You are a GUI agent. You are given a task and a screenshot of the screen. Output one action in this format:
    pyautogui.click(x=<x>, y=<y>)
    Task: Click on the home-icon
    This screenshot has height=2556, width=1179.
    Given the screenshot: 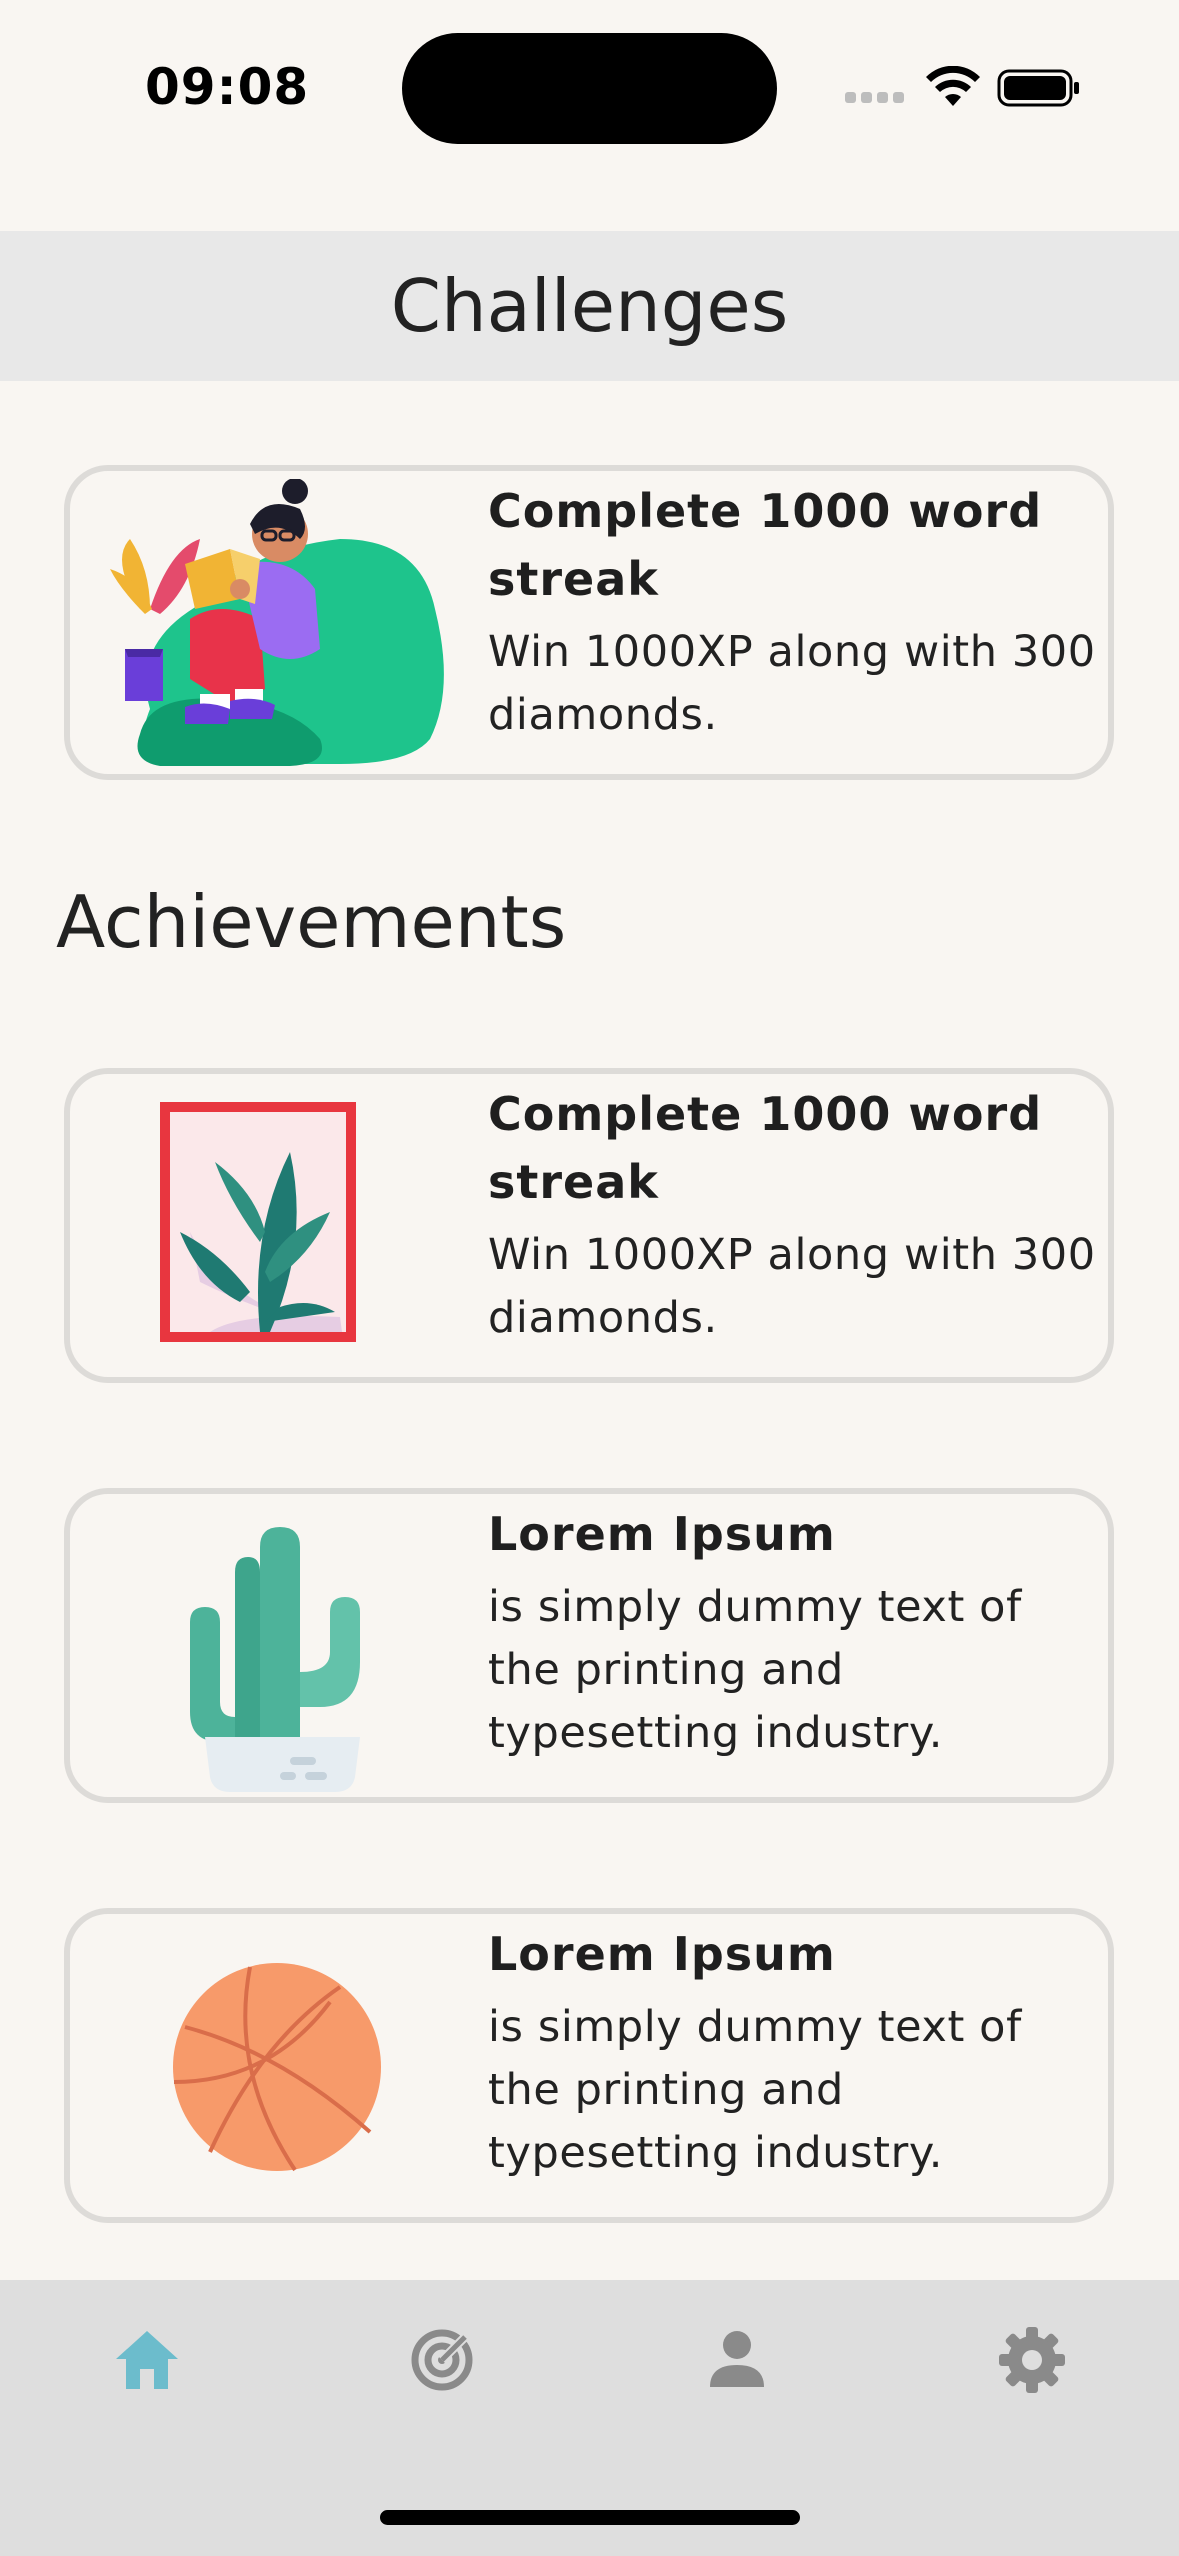 What is the action you would take?
    pyautogui.click(x=147, y=2360)
    